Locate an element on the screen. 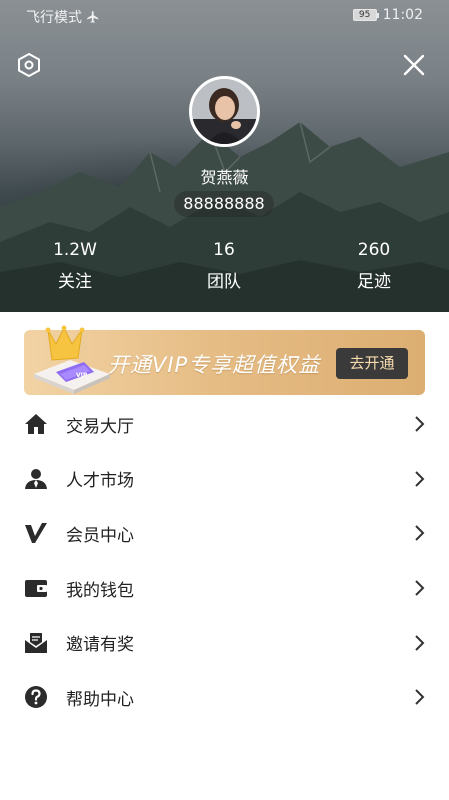 Image resolution: width=449 pixels, height=800 pixels. user-id: 88888888 is located at coordinates (224, 204).